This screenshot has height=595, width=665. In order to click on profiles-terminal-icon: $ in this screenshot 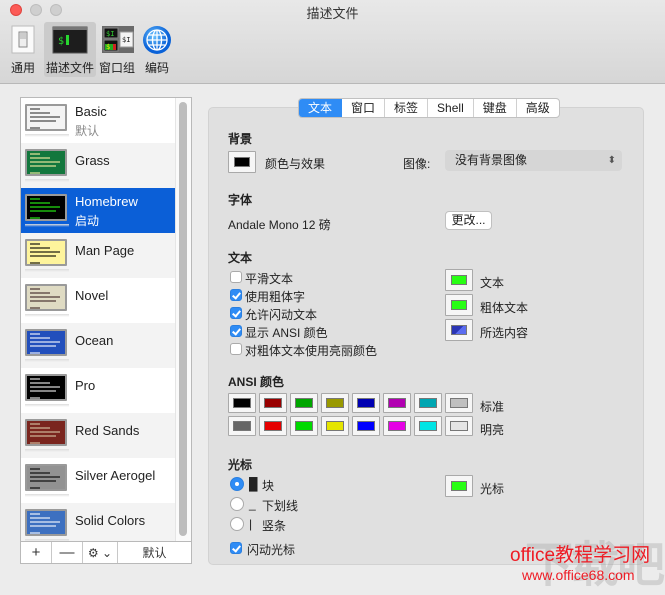, I will do `click(70, 40)`.